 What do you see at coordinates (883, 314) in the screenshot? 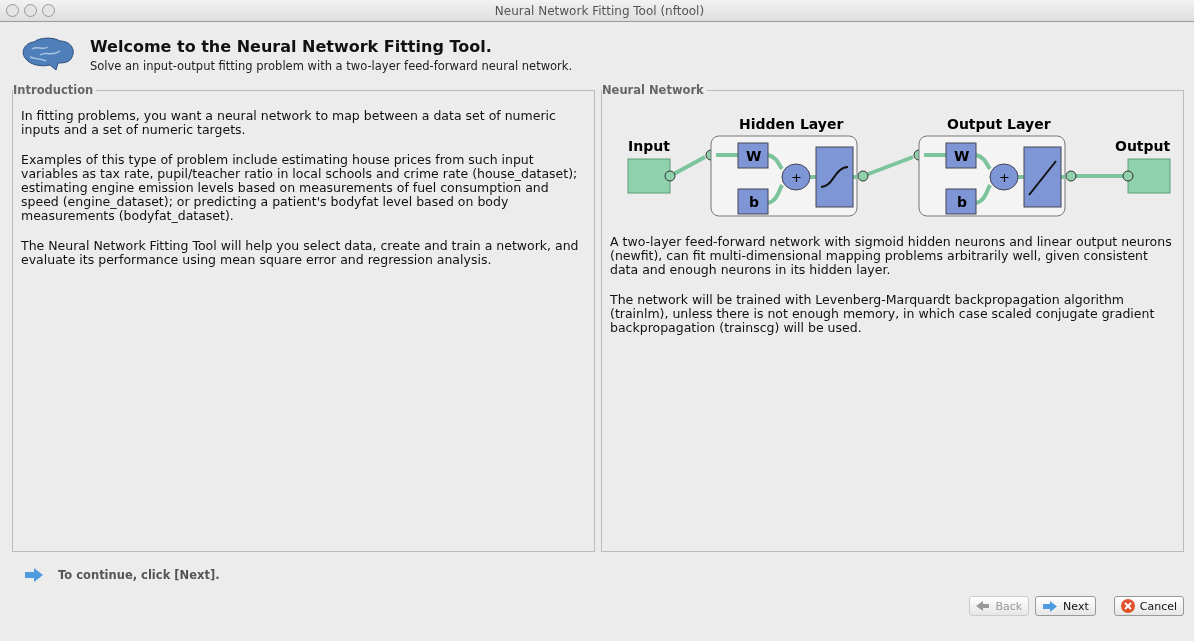
I see `paragraph: The network will be trained with Levenberg-Marquardt backpropagation algorithm (trainlm), unless there is not enough memory, in which case scaled conjugate gradient backpropagation (trainscg) will be used.` at bounding box center [883, 314].